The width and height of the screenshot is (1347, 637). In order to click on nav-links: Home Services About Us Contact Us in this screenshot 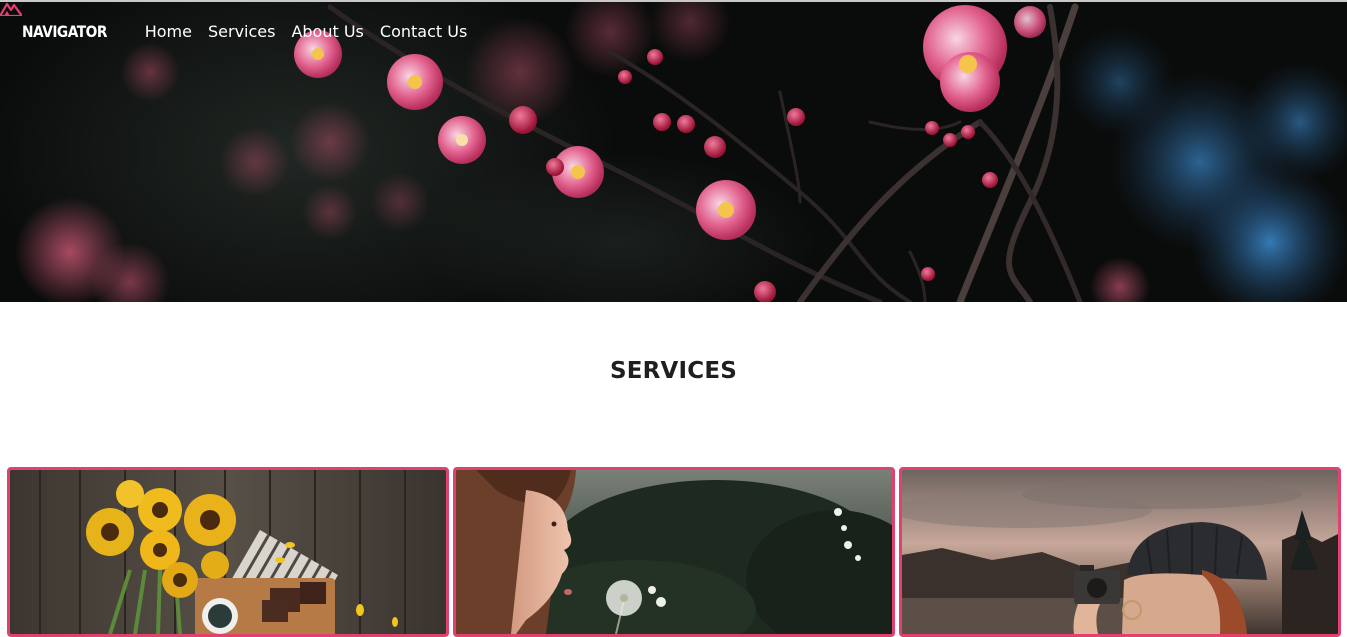, I will do `click(306, 31)`.